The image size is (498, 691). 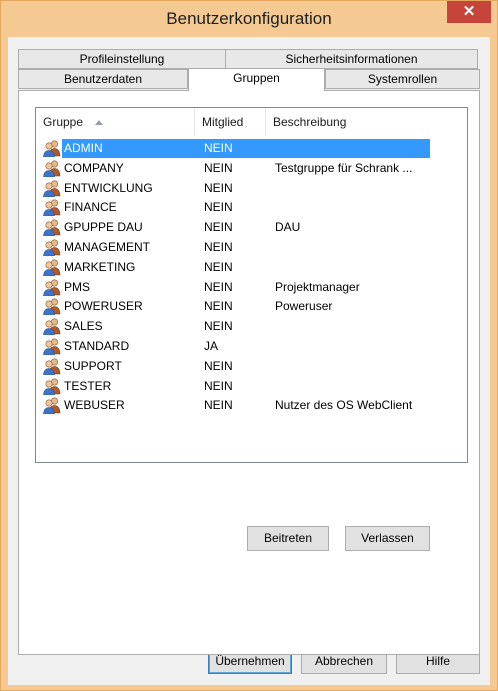 I want to click on list-item: STANDARD JA, so click(x=253, y=346).